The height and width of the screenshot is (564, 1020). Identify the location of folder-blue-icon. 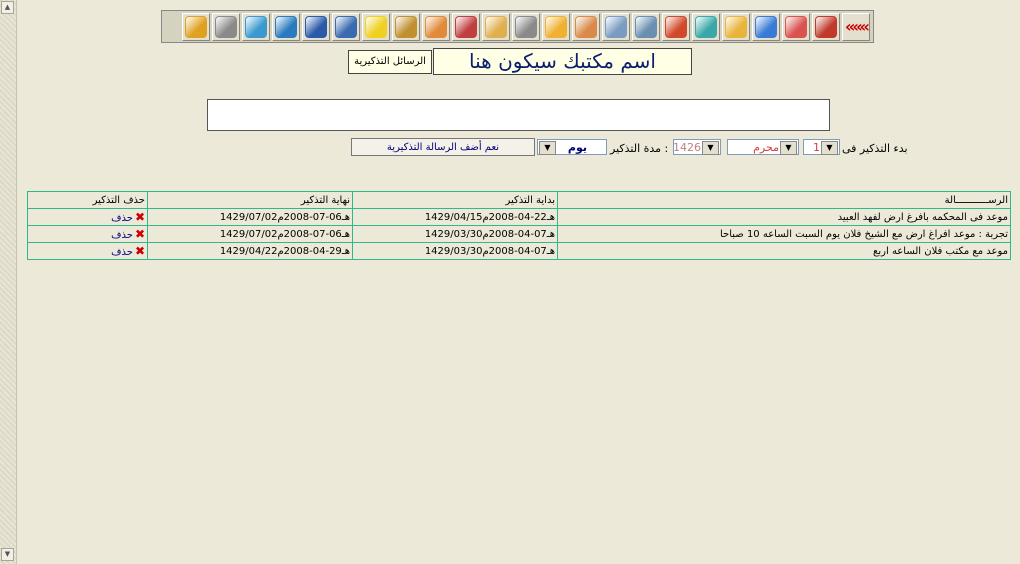
(766, 26).